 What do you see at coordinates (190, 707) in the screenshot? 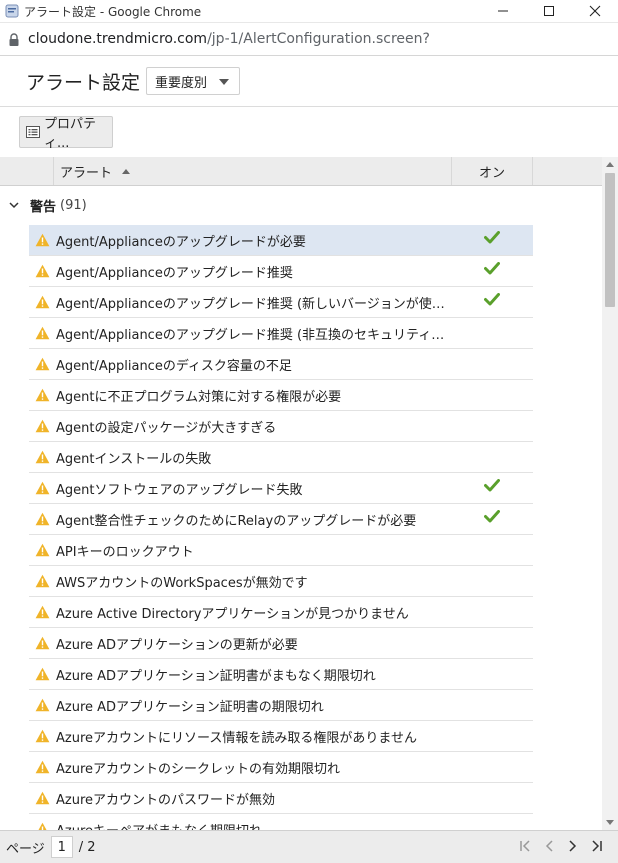
I see `alert-name: Azure ADアプリケーション証明書の期限切れ` at bounding box center [190, 707].